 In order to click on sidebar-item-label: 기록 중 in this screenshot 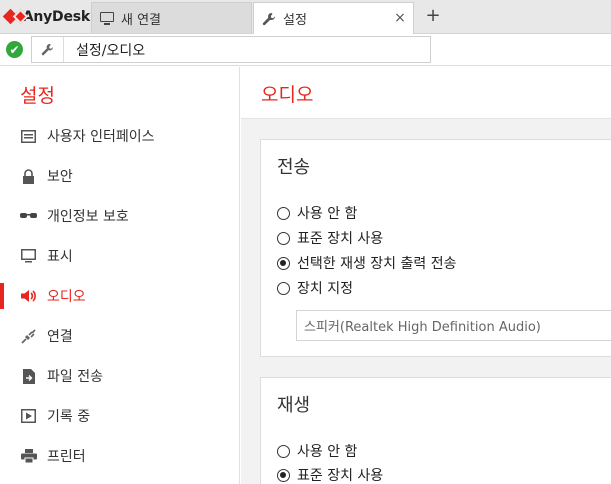, I will do `click(69, 417)`.